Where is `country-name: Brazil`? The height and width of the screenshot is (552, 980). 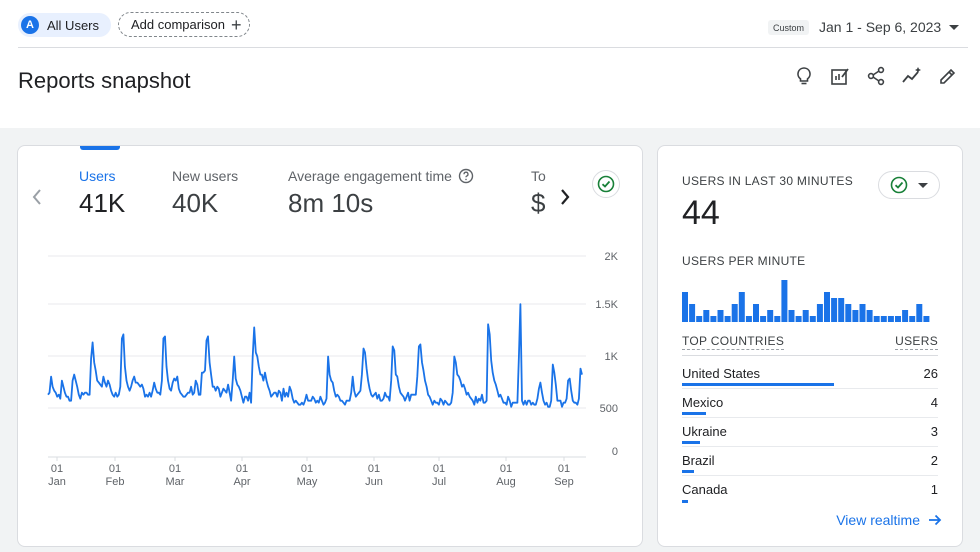 country-name: Brazil is located at coordinates (698, 460).